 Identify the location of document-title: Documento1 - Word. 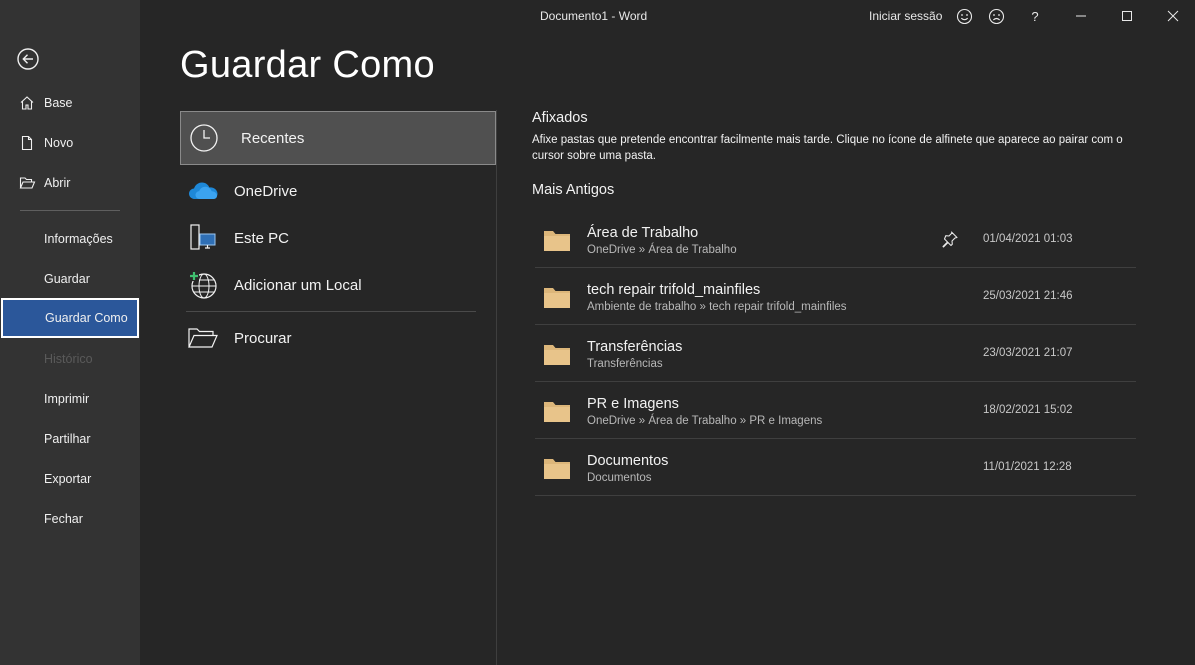
(594, 16).